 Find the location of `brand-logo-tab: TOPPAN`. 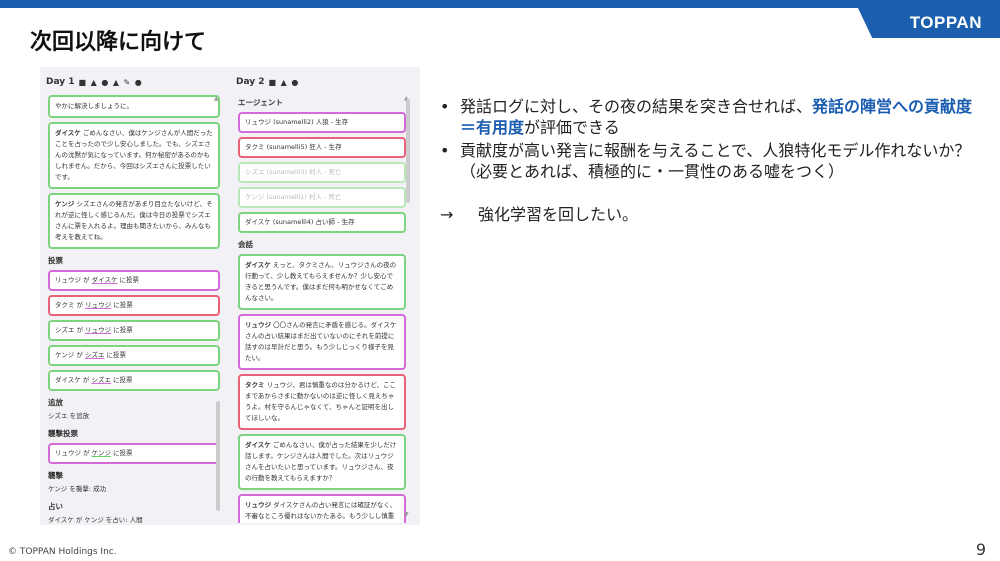

brand-logo-tab: TOPPAN is located at coordinates (929, 23).